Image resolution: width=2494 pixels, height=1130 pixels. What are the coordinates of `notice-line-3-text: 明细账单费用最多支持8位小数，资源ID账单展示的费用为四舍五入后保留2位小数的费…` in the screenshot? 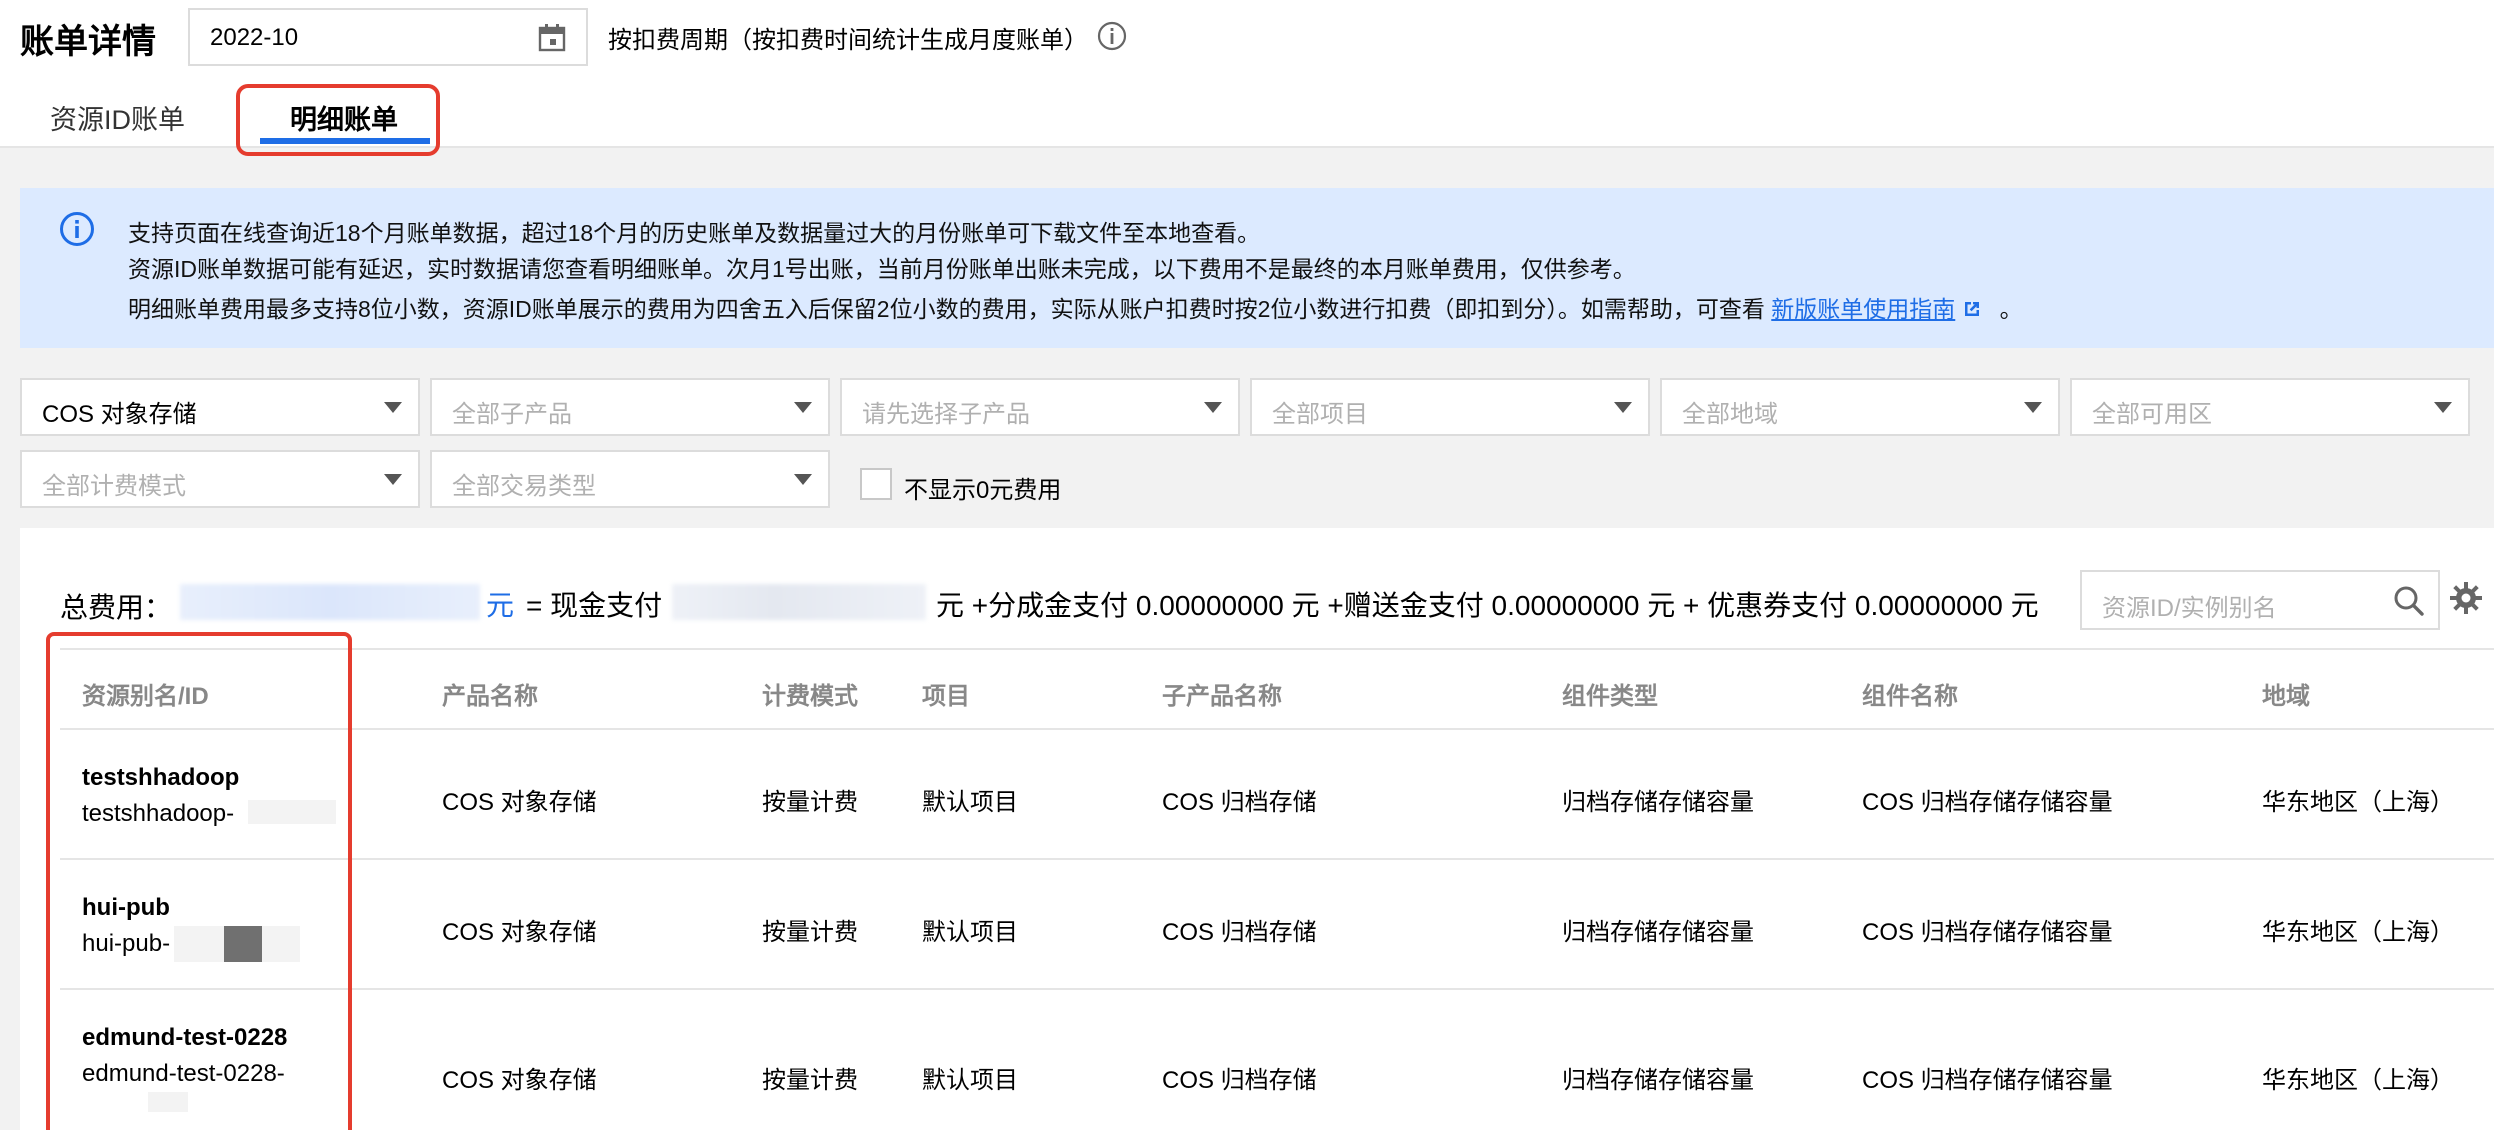 It's located at (946, 309).